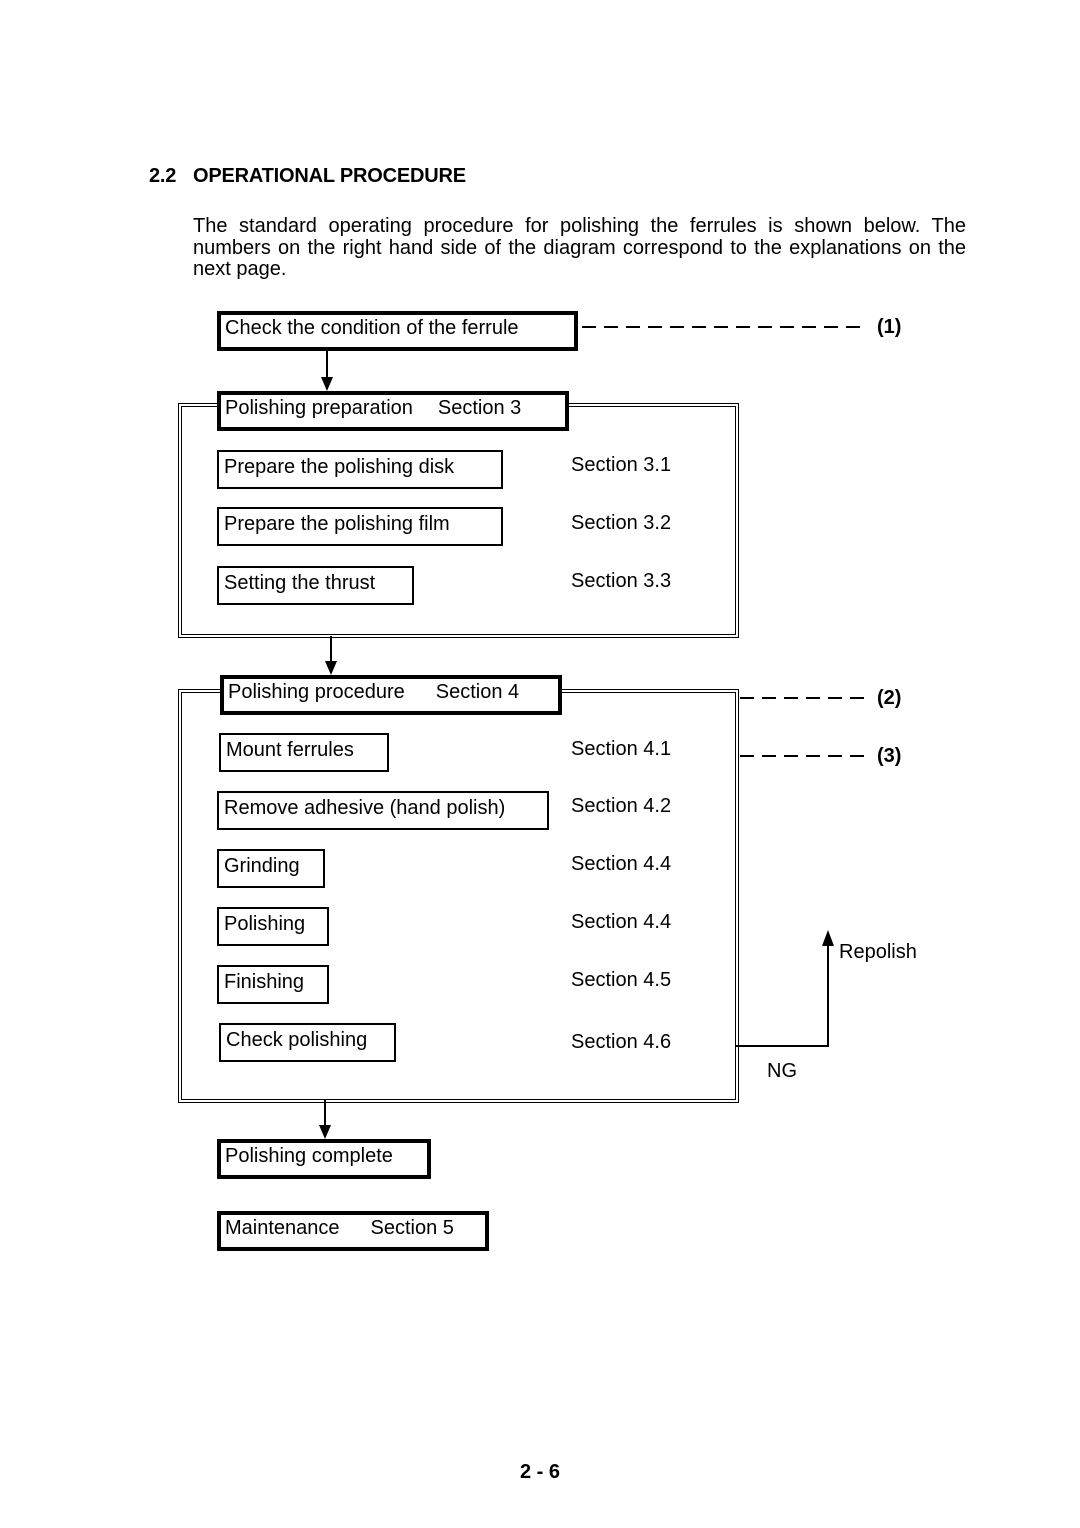 This screenshot has width=1080, height=1528. I want to click on step-polishing: Polishing, so click(273, 926).